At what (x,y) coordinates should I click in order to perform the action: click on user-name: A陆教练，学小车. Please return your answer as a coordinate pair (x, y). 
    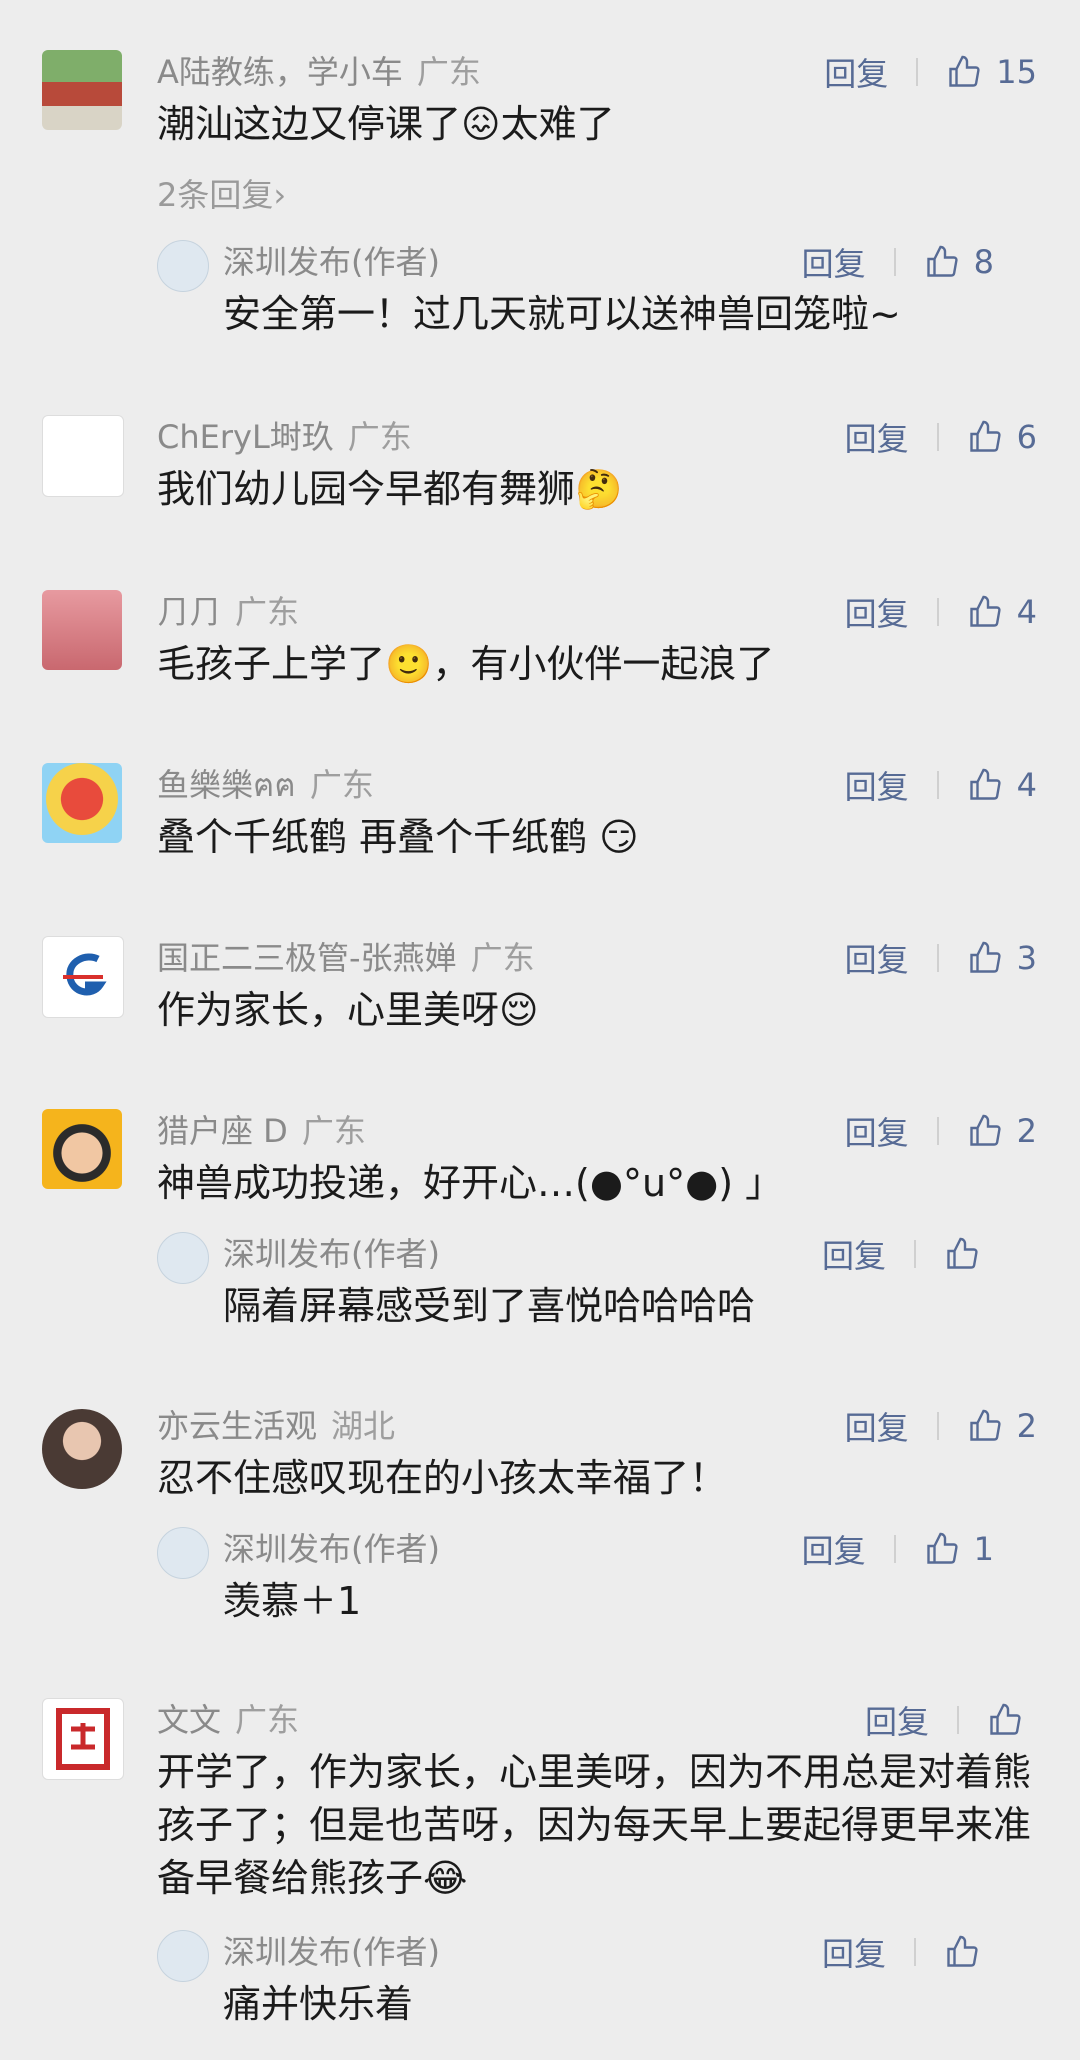
    Looking at the image, I should click on (280, 72).